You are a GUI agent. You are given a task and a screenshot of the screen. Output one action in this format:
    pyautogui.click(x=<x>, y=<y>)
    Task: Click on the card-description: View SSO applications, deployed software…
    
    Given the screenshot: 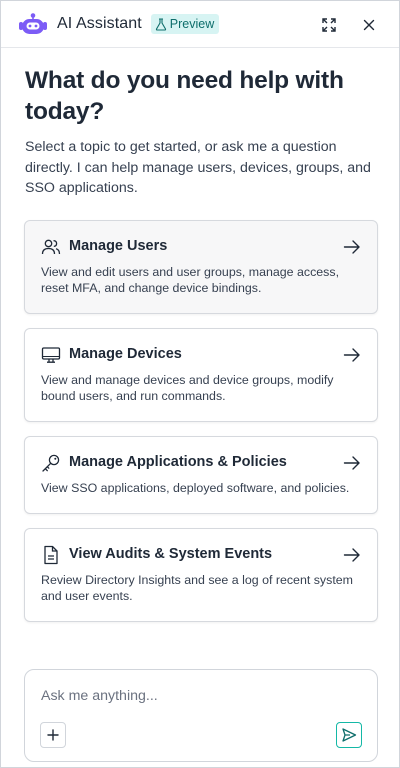 What is the action you would take?
    pyautogui.click(x=195, y=488)
    